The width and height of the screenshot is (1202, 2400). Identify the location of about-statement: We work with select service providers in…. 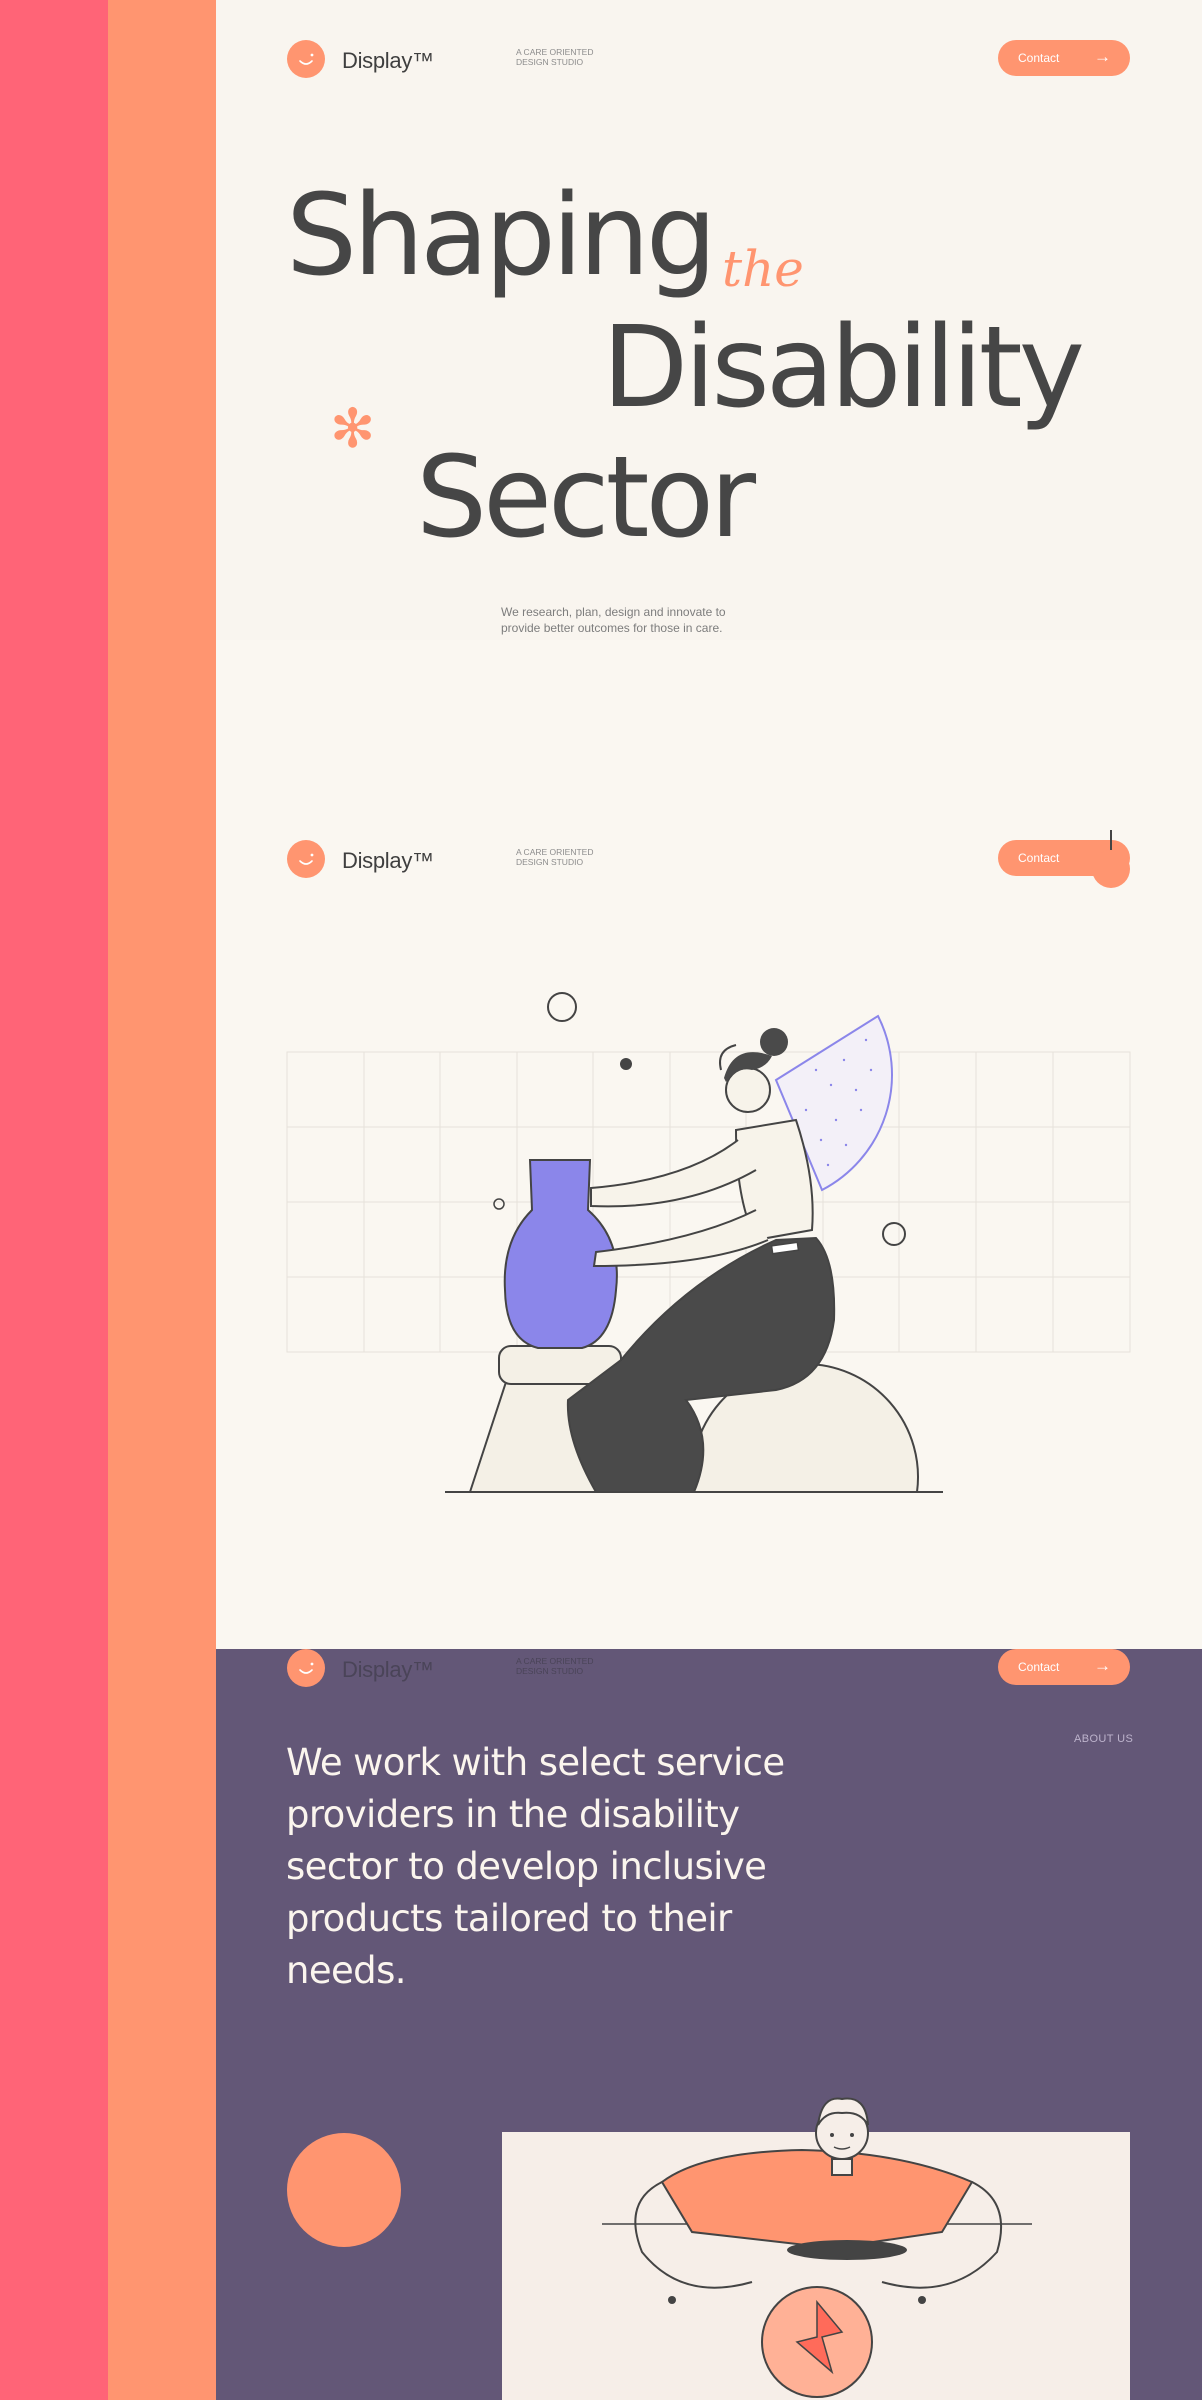
(535, 1866).